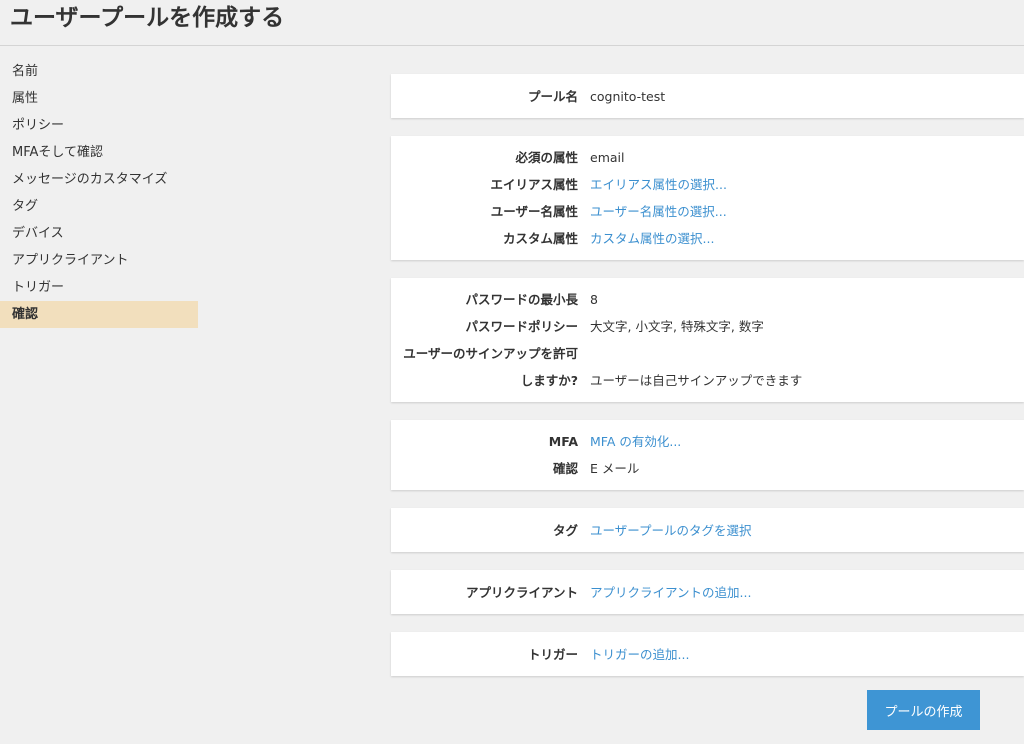 This screenshot has height=744, width=1024. I want to click on sidebar-item-attributes: 属性, so click(99, 98).